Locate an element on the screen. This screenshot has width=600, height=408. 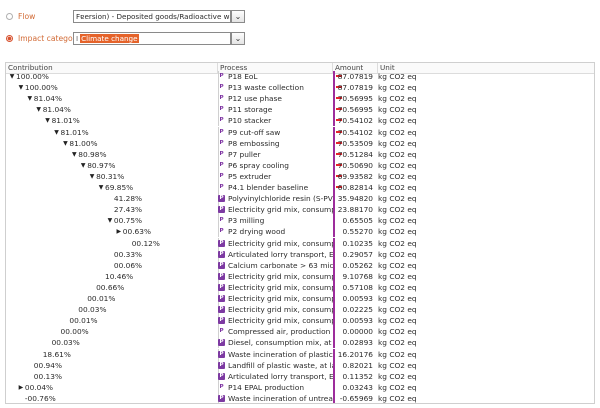
impact-radio is located at coordinates (9, 38).